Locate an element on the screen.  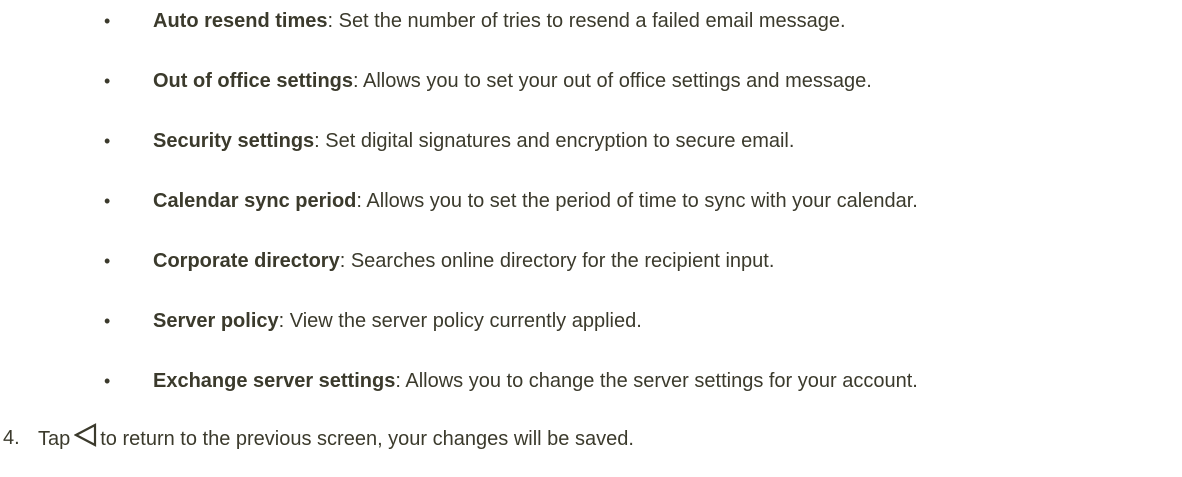
setting-term: Out of office settings is located at coordinates (253, 81).